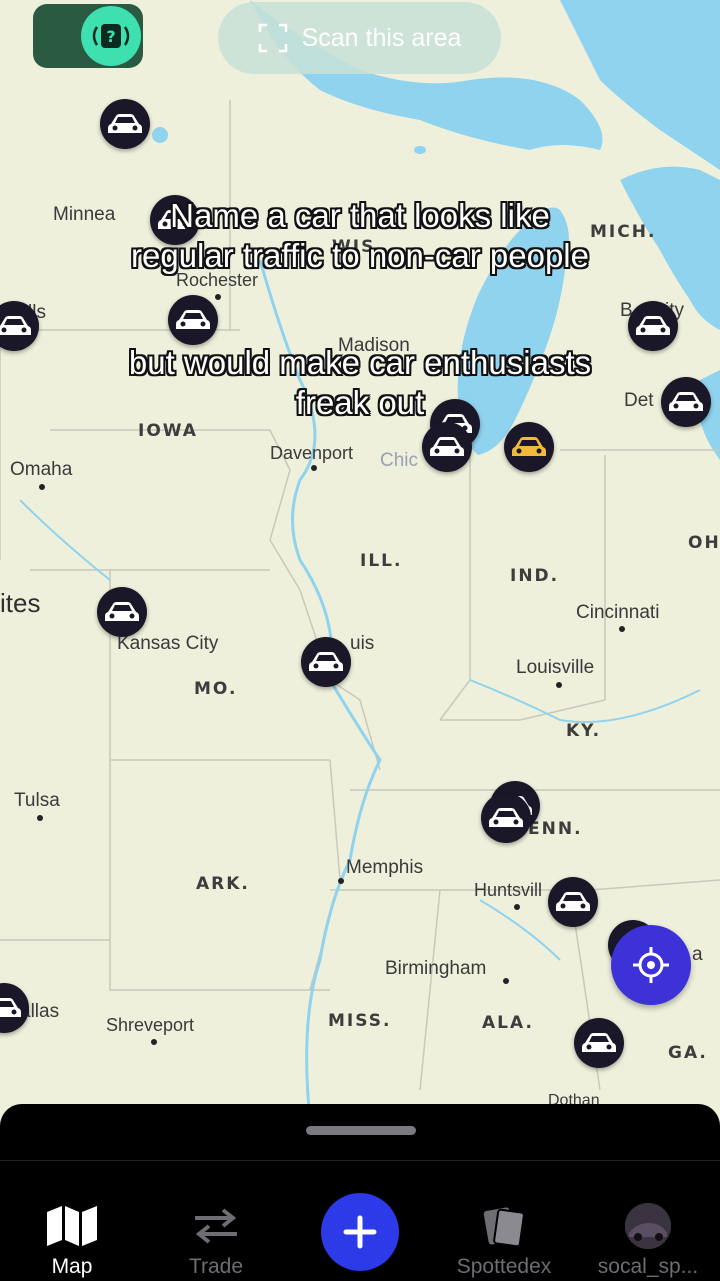 This screenshot has height=1281, width=720. Describe the element at coordinates (385, 867) in the screenshot. I see `city-label: Memphis` at that location.